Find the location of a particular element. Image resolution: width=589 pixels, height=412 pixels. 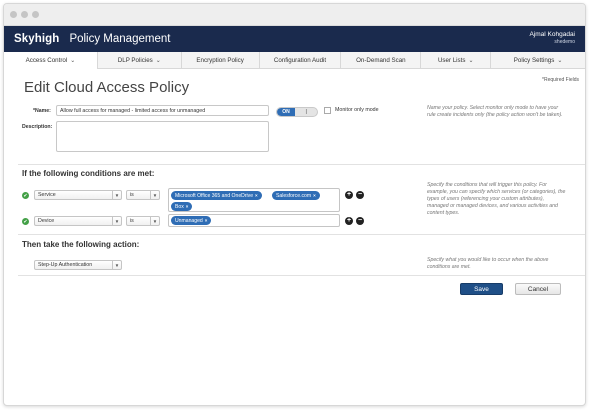

nav-label: User Lists is located at coordinates (451, 60).